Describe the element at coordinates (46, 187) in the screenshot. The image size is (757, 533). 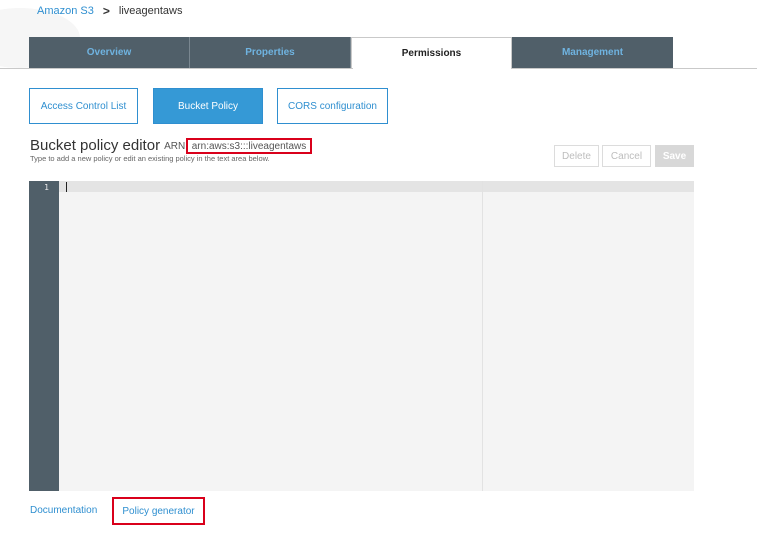
I see `line-number: 1` at that location.